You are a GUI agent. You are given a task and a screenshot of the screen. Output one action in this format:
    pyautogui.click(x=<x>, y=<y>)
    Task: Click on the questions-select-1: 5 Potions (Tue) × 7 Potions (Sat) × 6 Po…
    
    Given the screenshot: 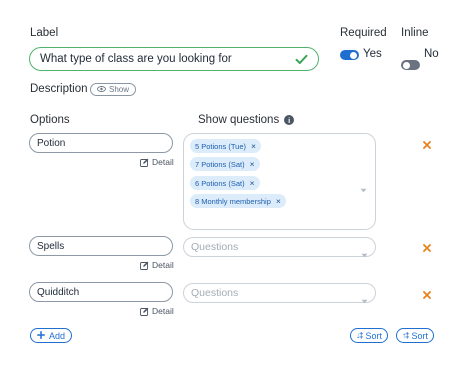 What is the action you would take?
    pyautogui.click(x=279, y=181)
    